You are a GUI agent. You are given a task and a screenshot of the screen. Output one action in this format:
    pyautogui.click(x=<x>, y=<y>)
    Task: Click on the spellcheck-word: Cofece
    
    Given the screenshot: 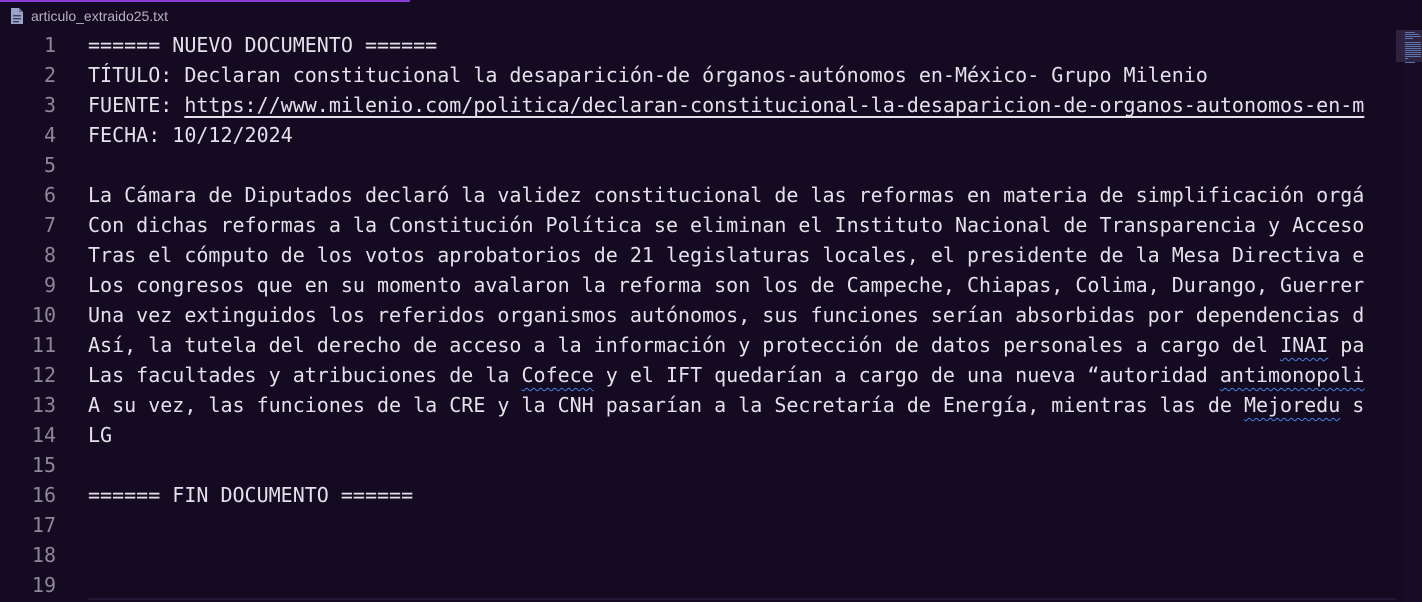 What is the action you would take?
    pyautogui.click(x=557, y=375)
    